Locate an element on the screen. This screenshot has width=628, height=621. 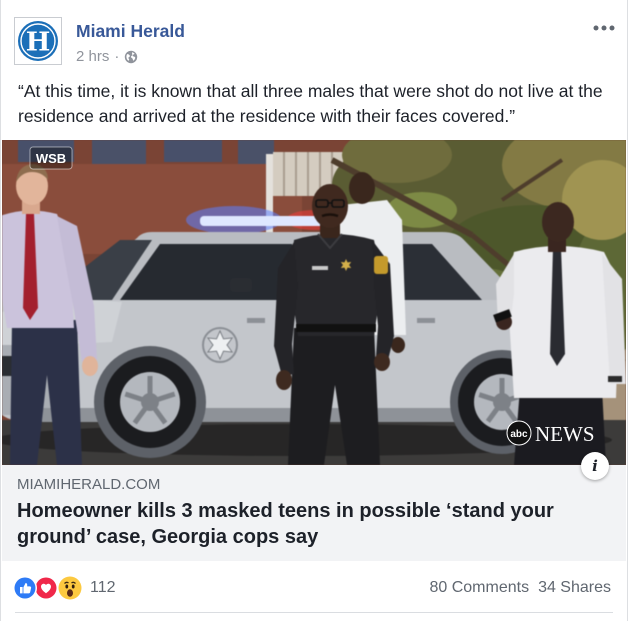
timestamp-link: 2 hrs is located at coordinates (92, 57).